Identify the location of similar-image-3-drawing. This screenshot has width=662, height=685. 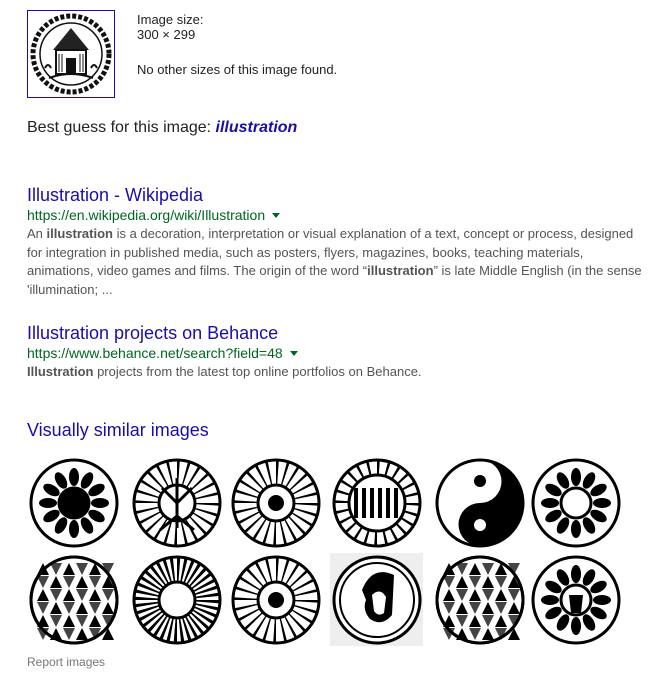
(275, 502).